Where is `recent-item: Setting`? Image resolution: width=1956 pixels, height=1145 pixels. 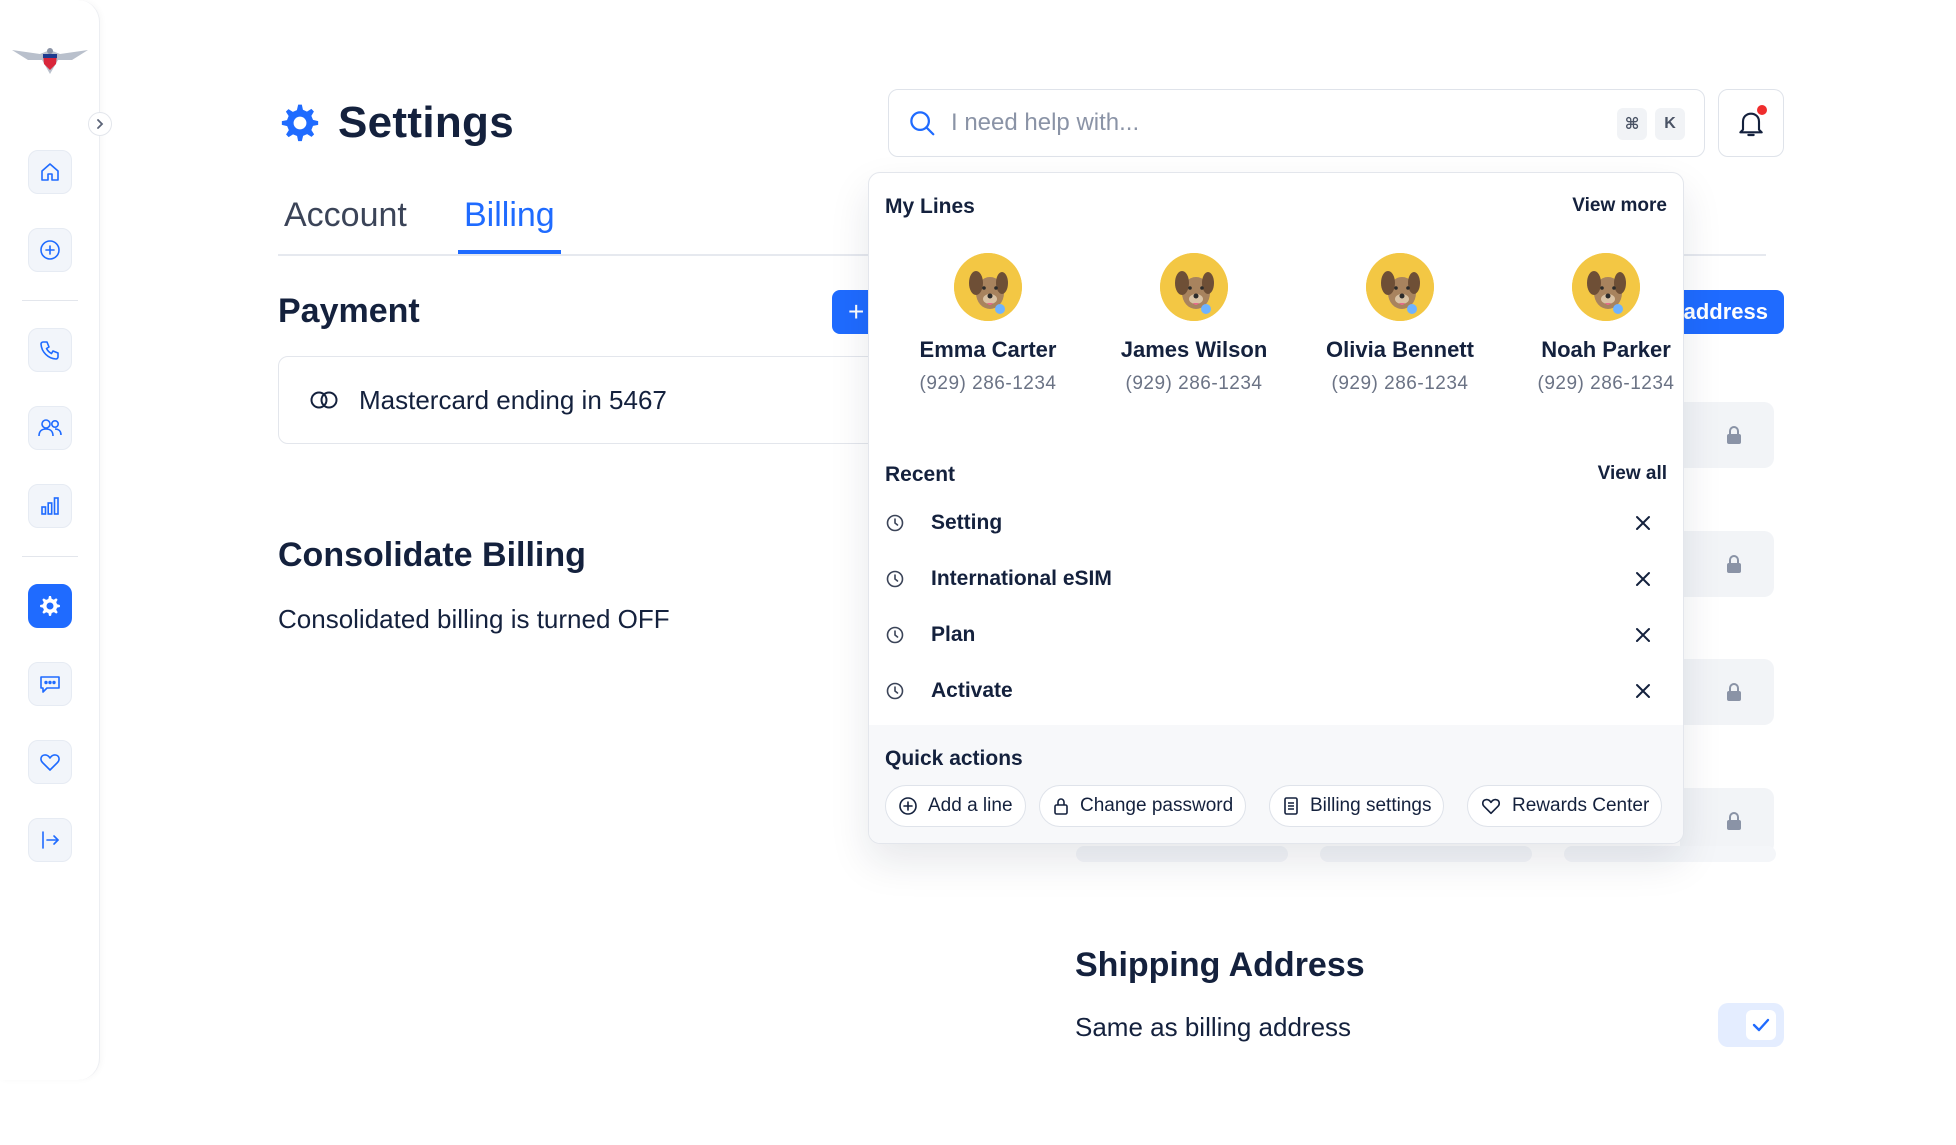 recent-item: Setting is located at coordinates (1277, 523).